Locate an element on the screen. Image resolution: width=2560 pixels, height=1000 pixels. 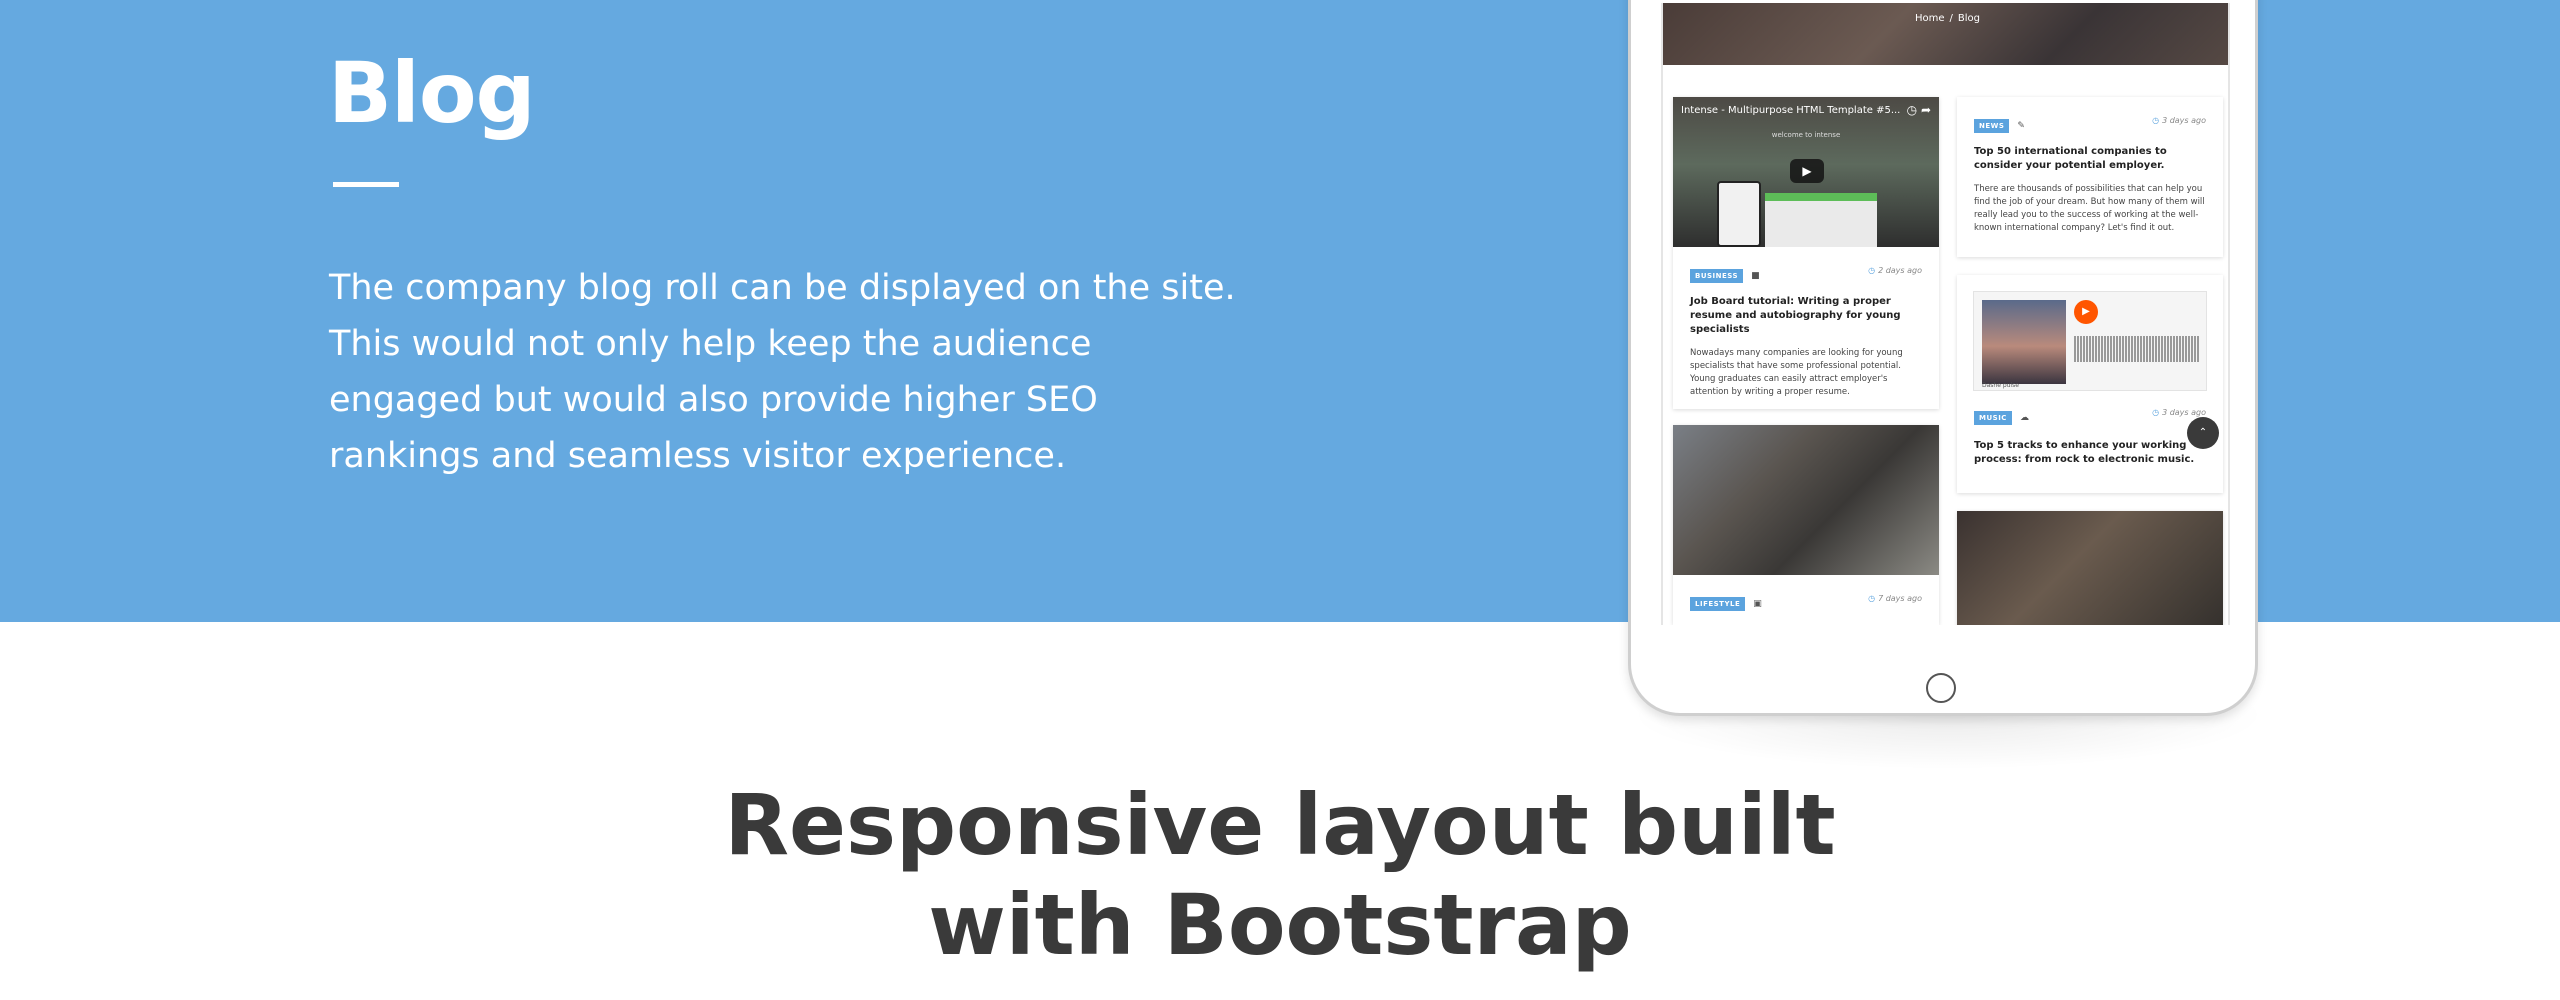
video-laptop-device is located at coordinates (1821, 220).